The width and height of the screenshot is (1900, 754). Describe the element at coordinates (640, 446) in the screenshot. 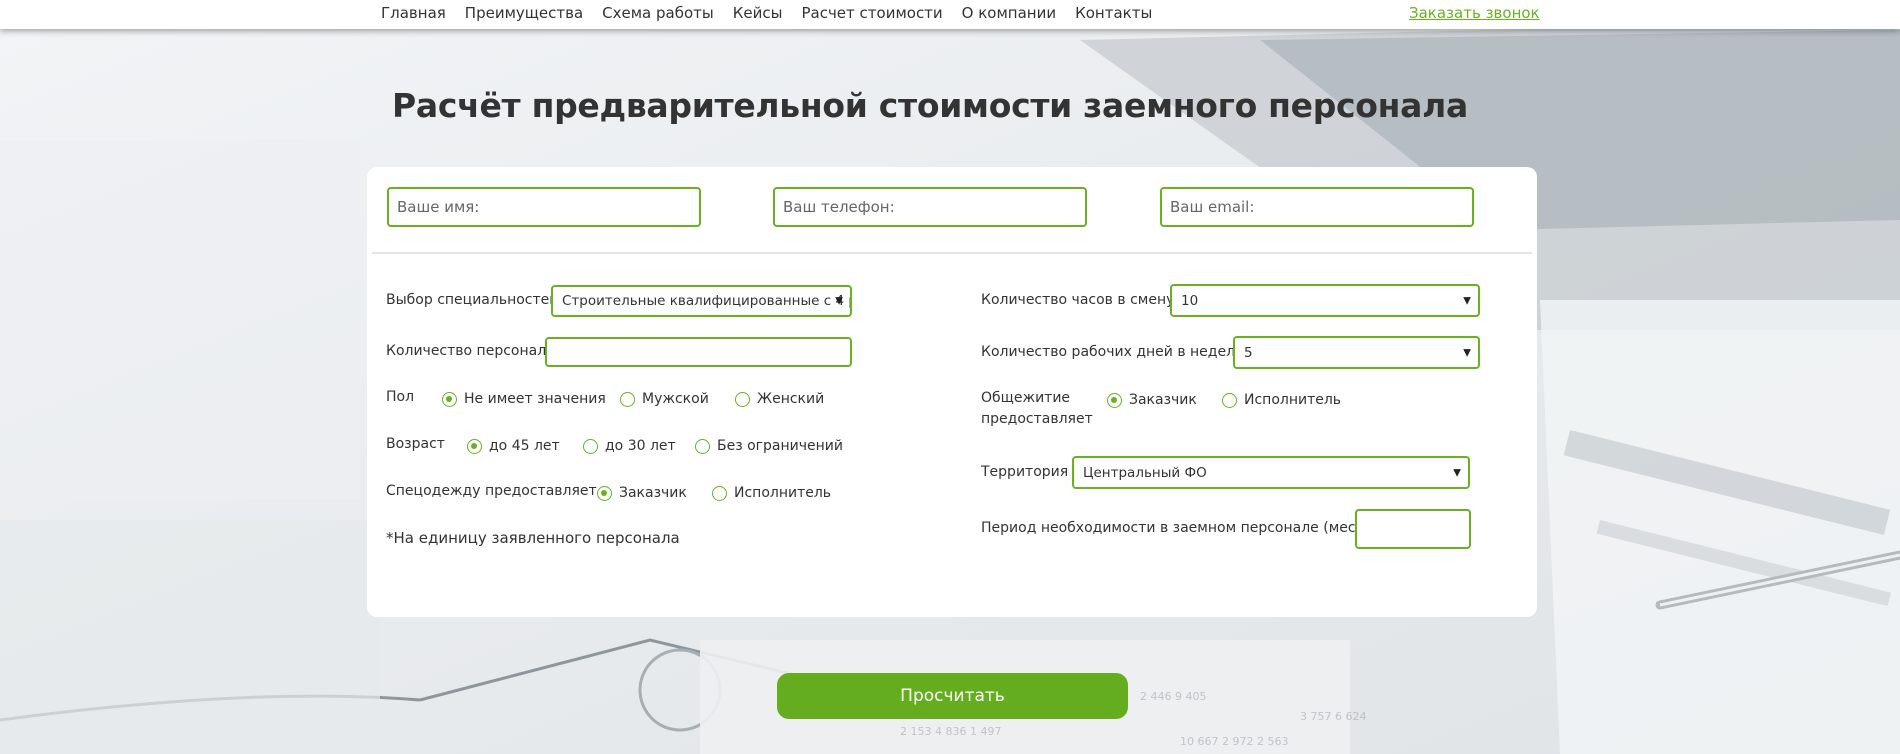

I see `radio-label: до 30 лет` at that location.